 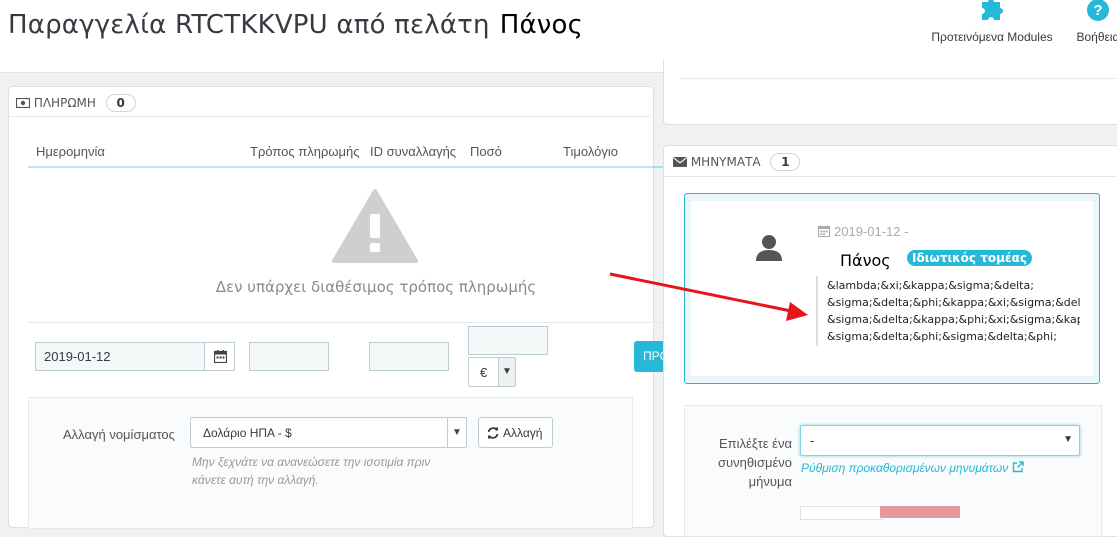 What do you see at coordinates (493, 433) in the screenshot?
I see `refresh-icon` at bounding box center [493, 433].